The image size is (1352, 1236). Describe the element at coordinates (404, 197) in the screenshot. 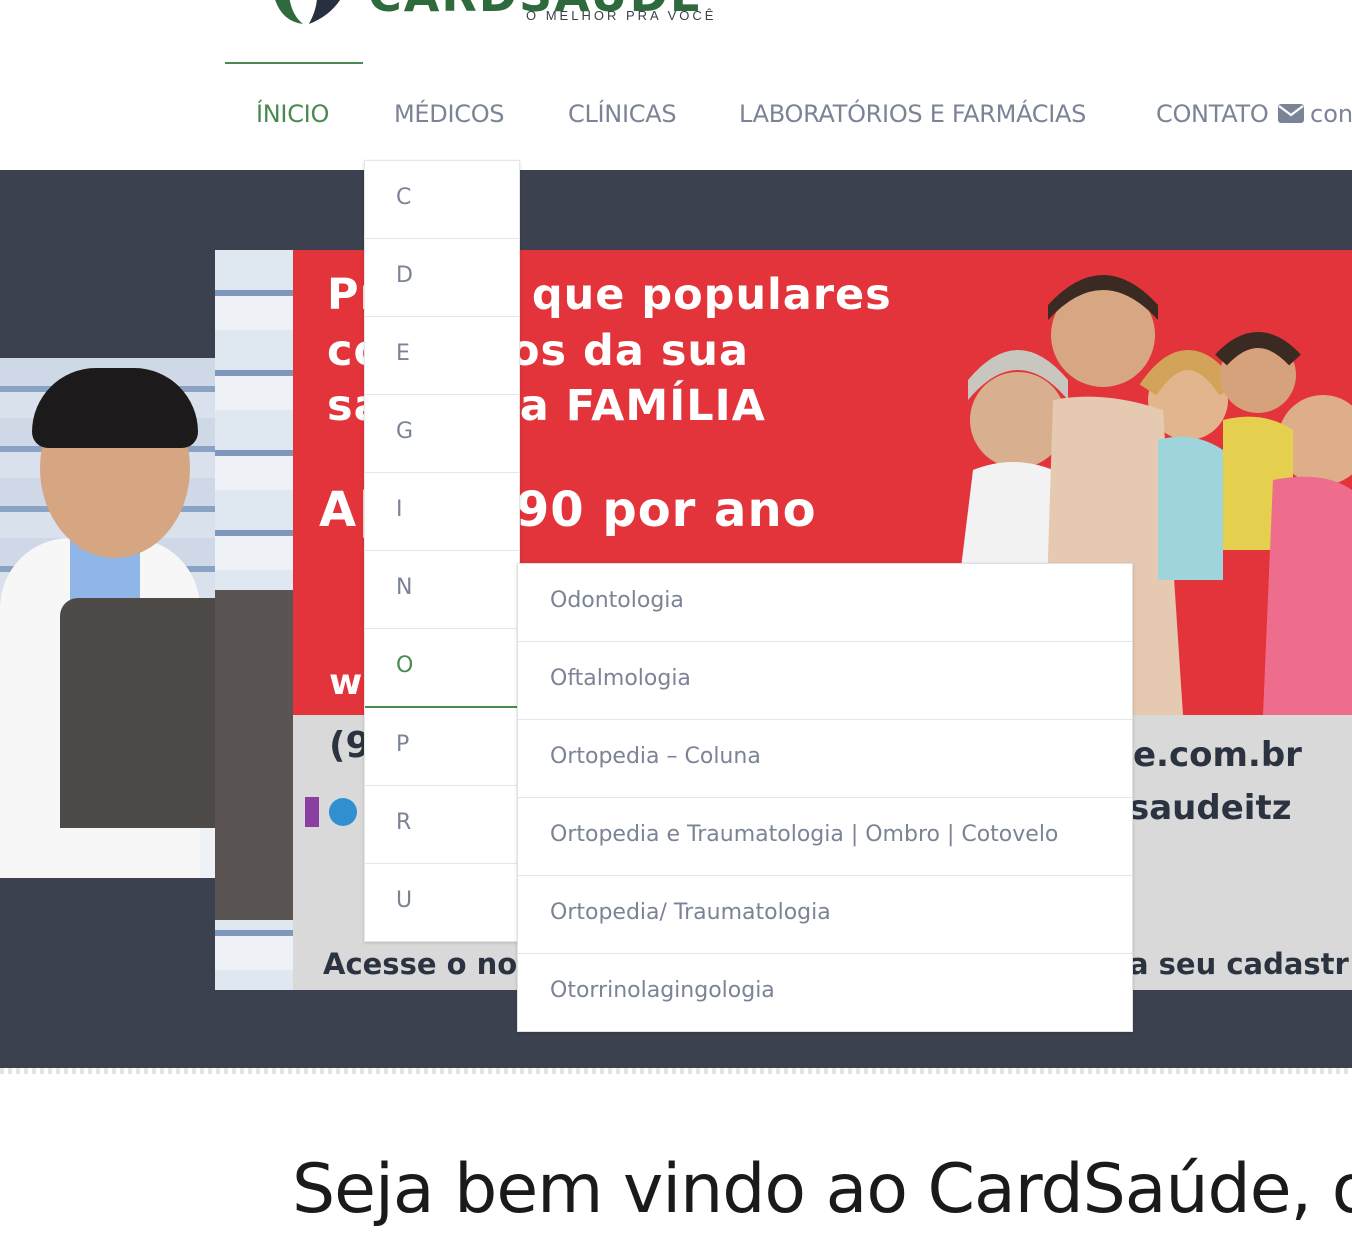

I see `letter-label: C` at that location.